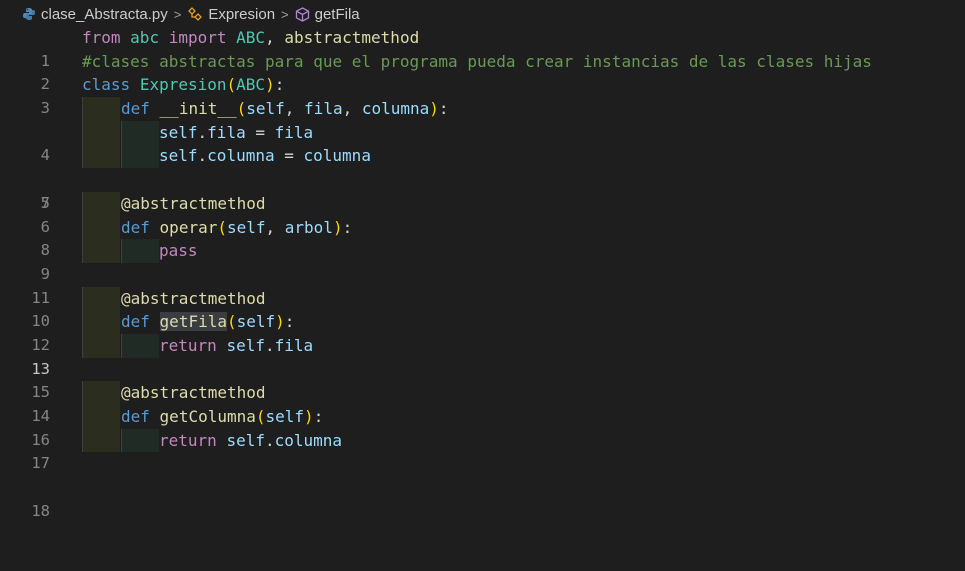  What do you see at coordinates (251, 37) in the screenshot?
I see `code-text: from abc import ABC, abstractmethod` at bounding box center [251, 37].